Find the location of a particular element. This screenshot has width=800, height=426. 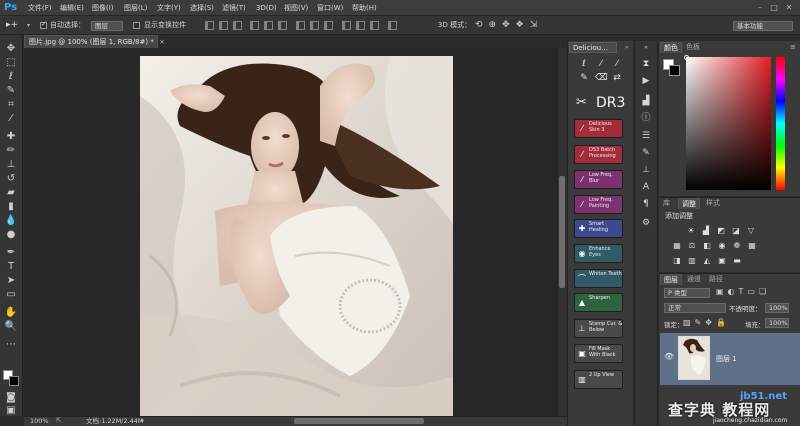

tab-styles: 样式 is located at coordinates (713, 203).